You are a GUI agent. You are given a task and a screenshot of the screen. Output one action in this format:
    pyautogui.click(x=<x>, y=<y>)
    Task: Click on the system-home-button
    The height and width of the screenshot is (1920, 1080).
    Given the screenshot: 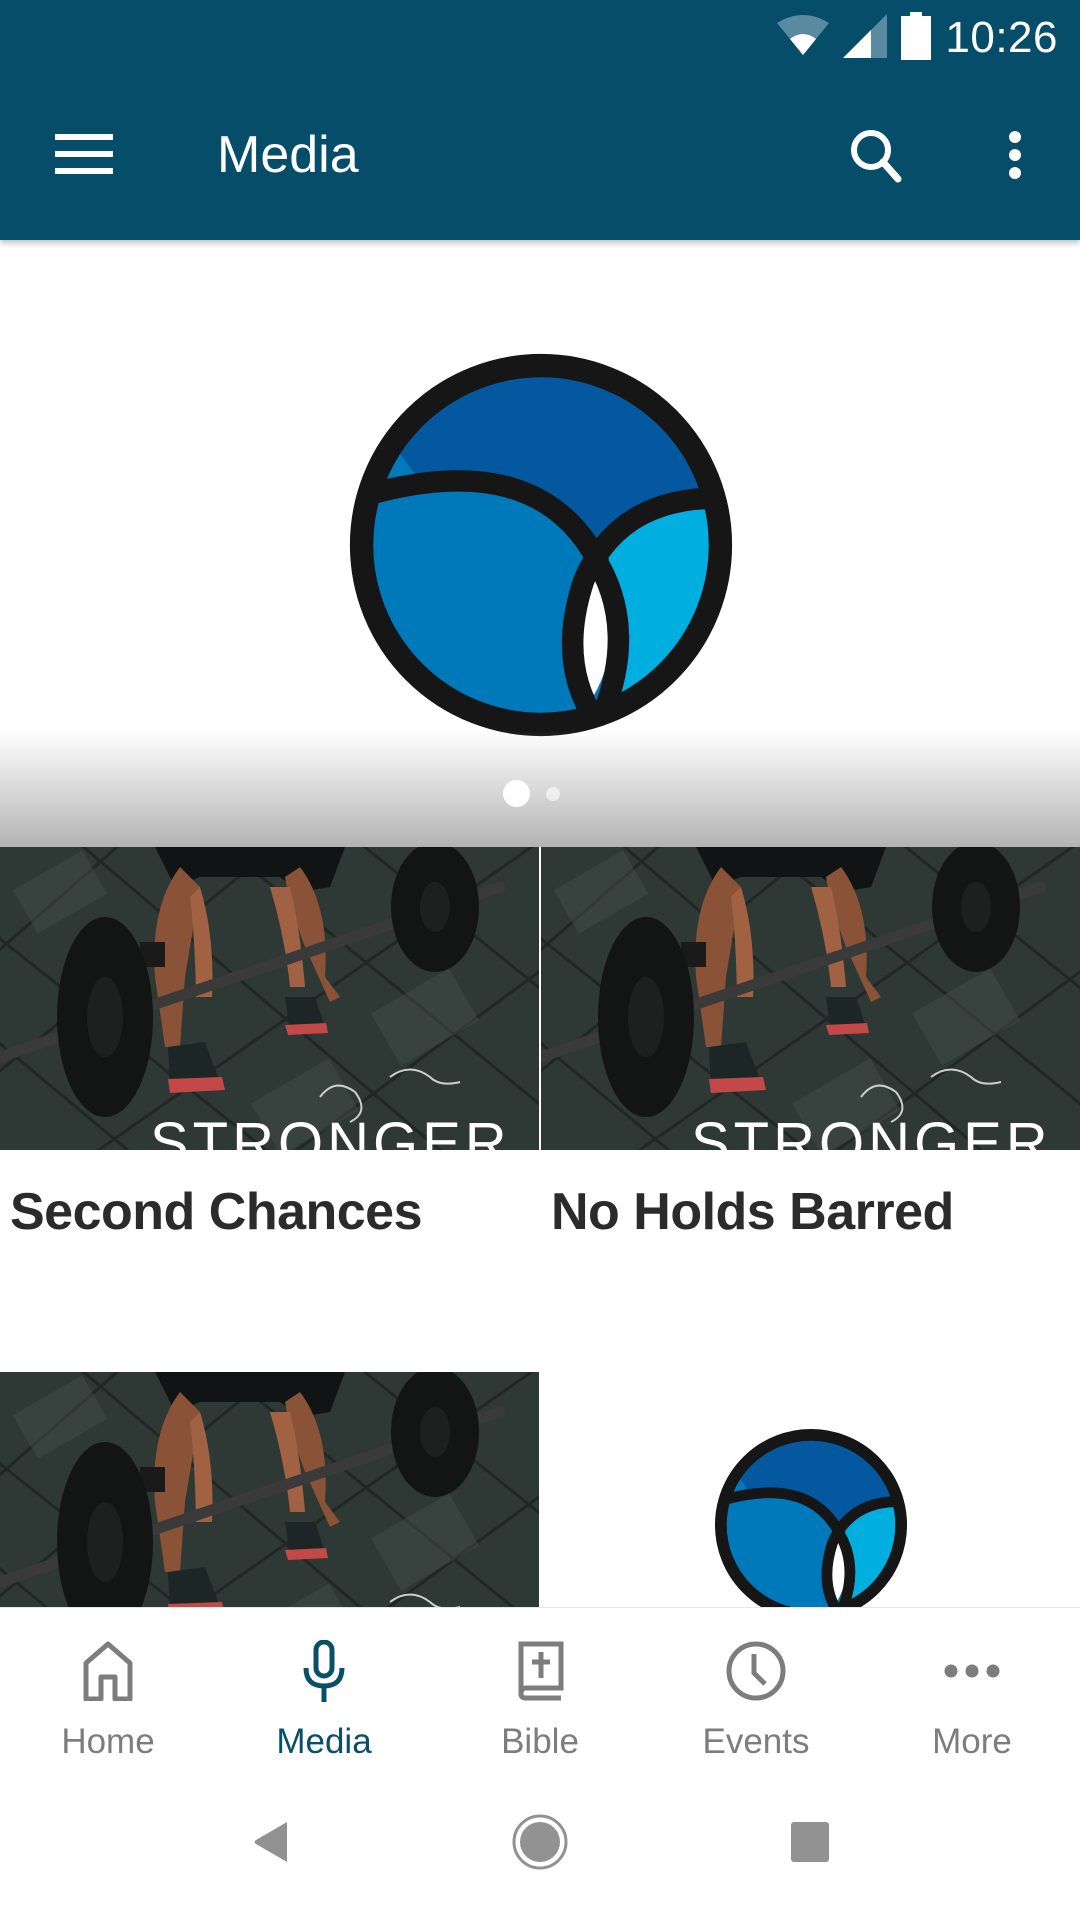 What is the action you would take?
    pyautogui.click(x=540, y=1842)
    